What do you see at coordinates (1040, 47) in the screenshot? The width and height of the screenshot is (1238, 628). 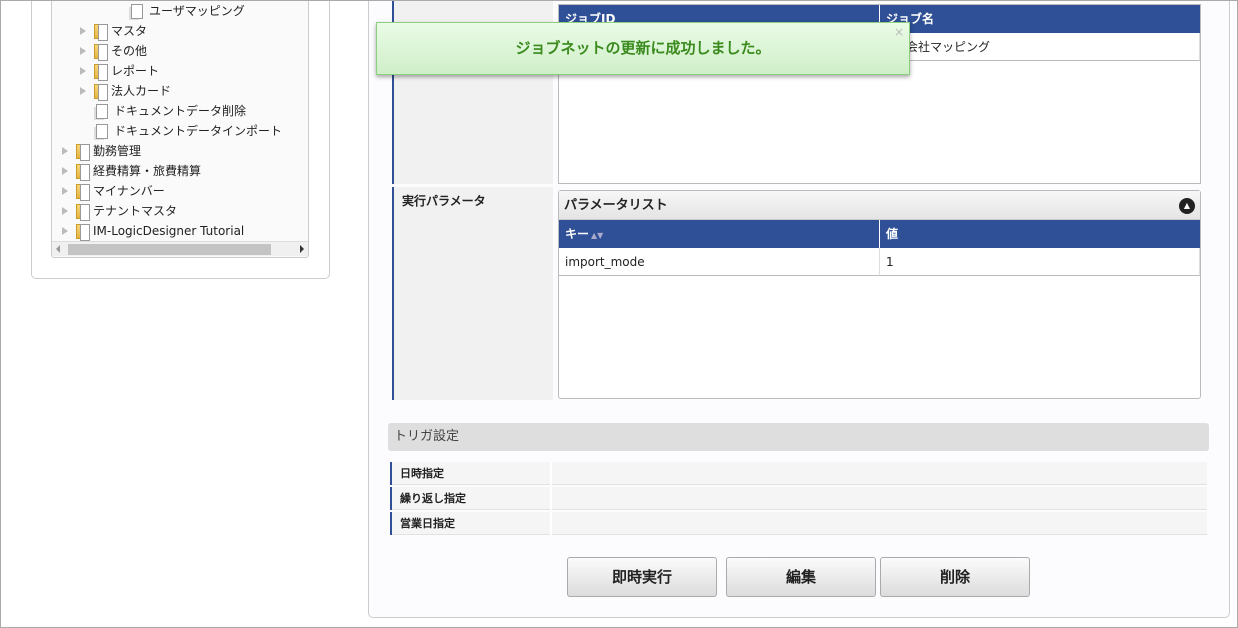 I see `job-name-cell: ・会社マッピング` at bounding box center [1040, 47].